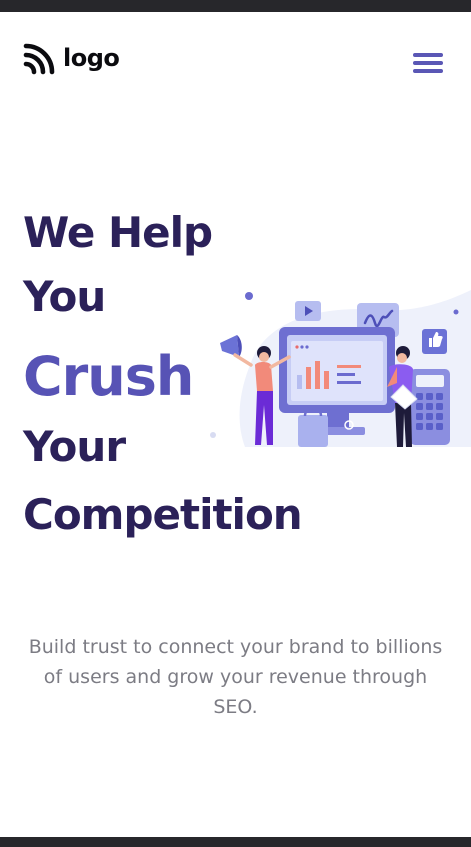 The height and width of the screenshot is (847, 471). What do you see at coordinates (235, 6) in the screenshot?
I see `top-bar` at bounding box center [235, 6].